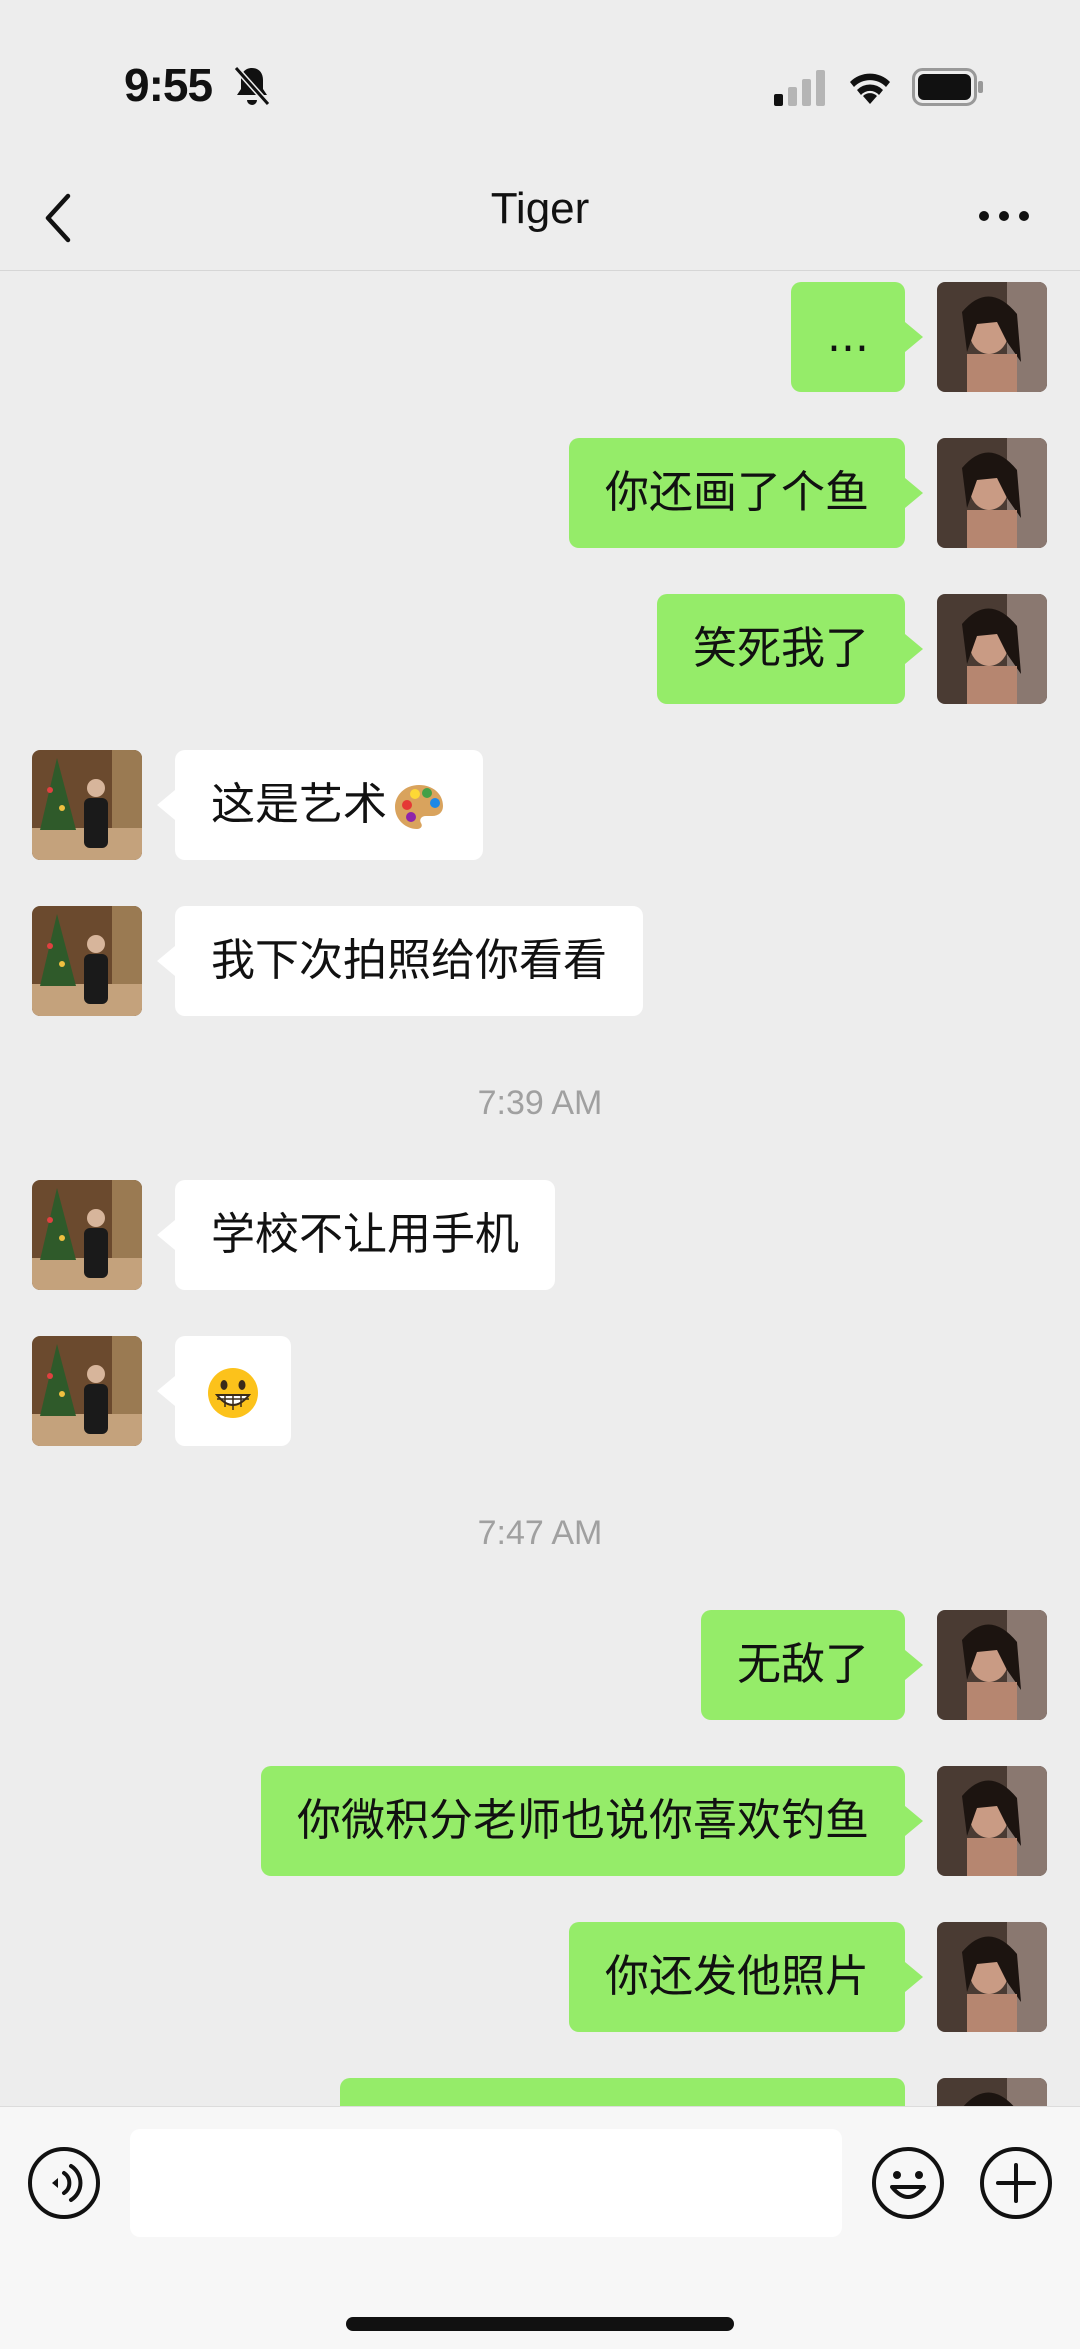 This screenshot has height=2349, width=1080. I want to click on status-bar: 9:55, so click(540, 85).